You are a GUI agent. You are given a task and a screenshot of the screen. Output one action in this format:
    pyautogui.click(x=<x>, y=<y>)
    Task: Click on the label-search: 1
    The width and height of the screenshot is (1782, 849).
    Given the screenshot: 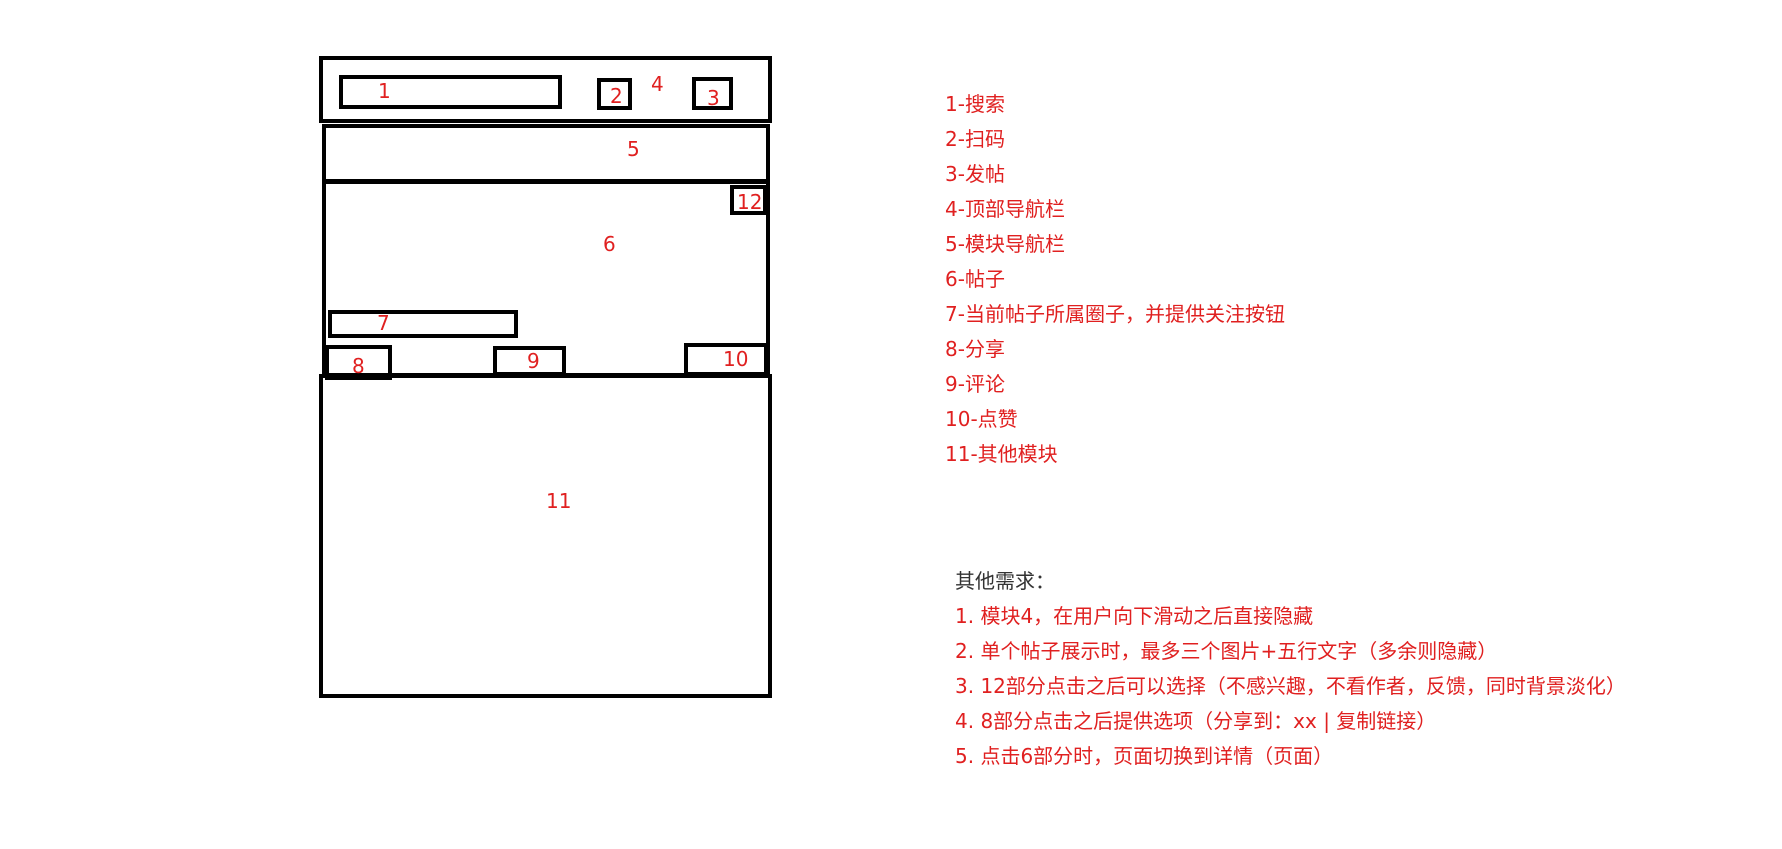 What is the action you would take?
    pyautogui.click(x=384, y=91)
    